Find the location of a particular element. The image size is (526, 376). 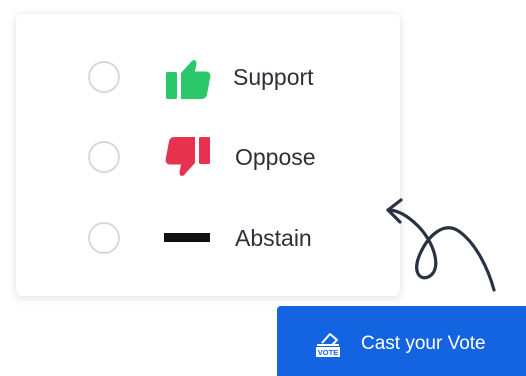

option-abstain: Abstain is located at coordinates (208, 240).